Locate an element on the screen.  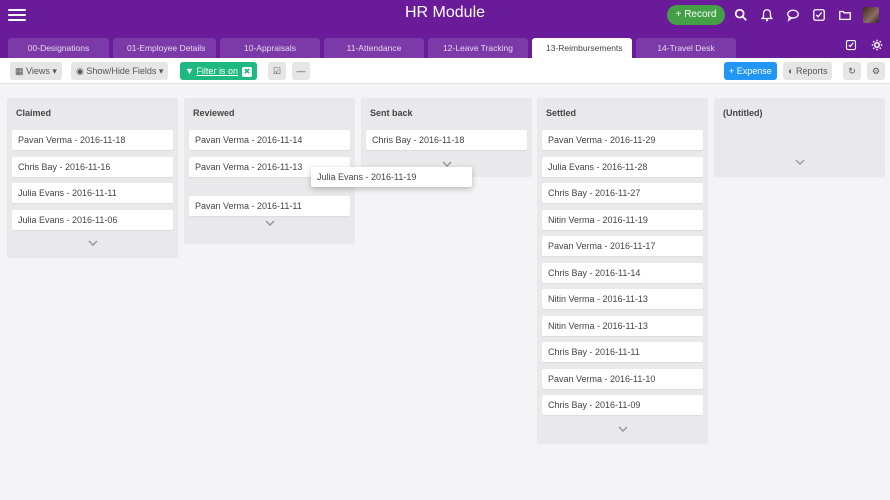
card: Pavan Verma - 2016-11-10 is located at coordinates (622, 378).